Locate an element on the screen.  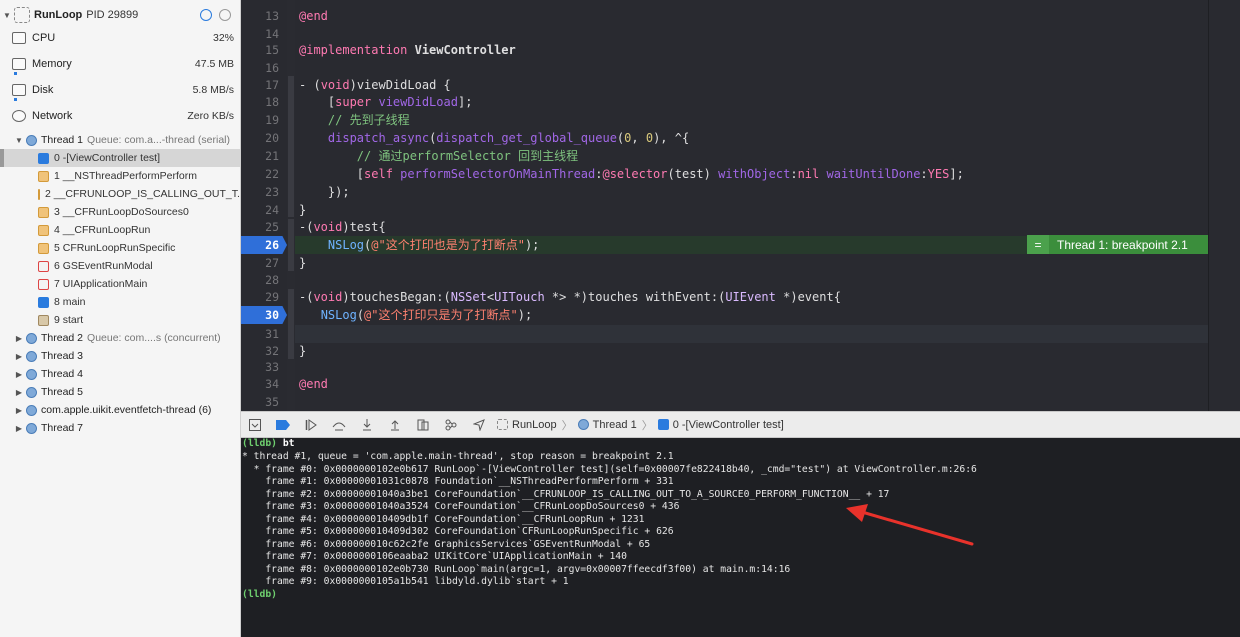
line-number: 27 is located at coordinates (260, 263).